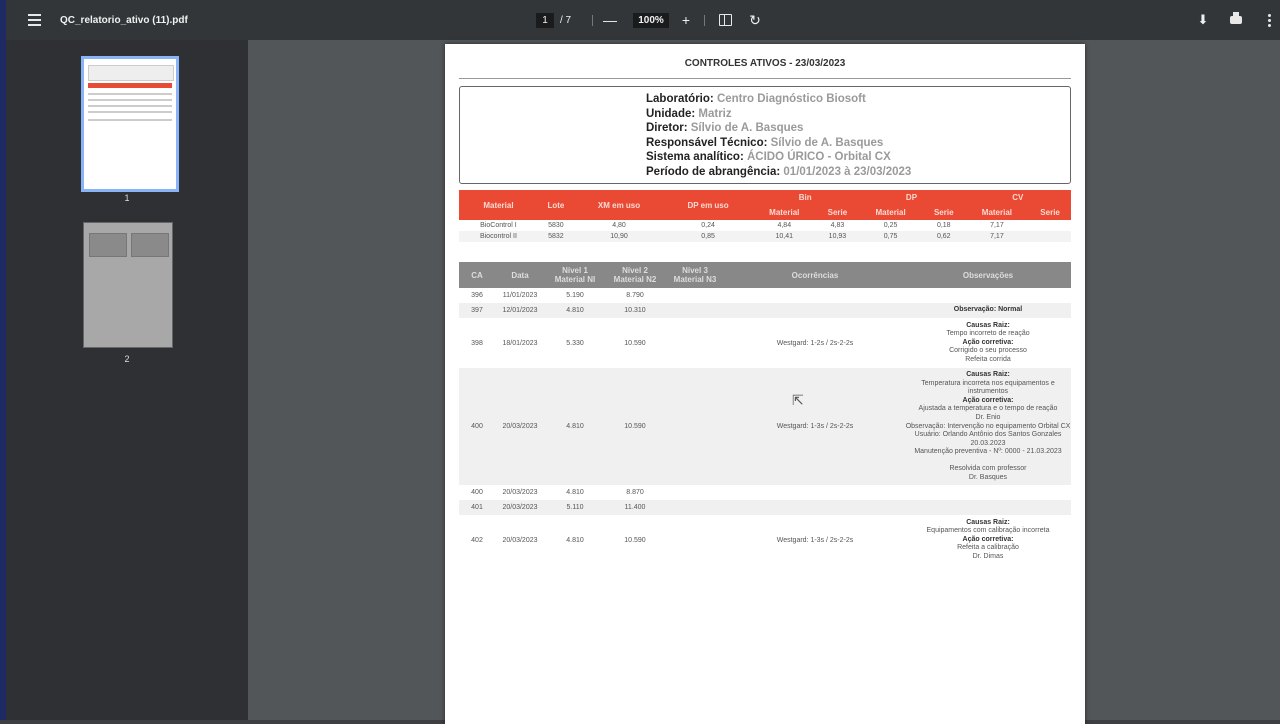  What do you see at coordinates (988, 334) in the screenshot?
I see `obs-line: Tempo incorreto de reação` at bounding box center [988, 334].